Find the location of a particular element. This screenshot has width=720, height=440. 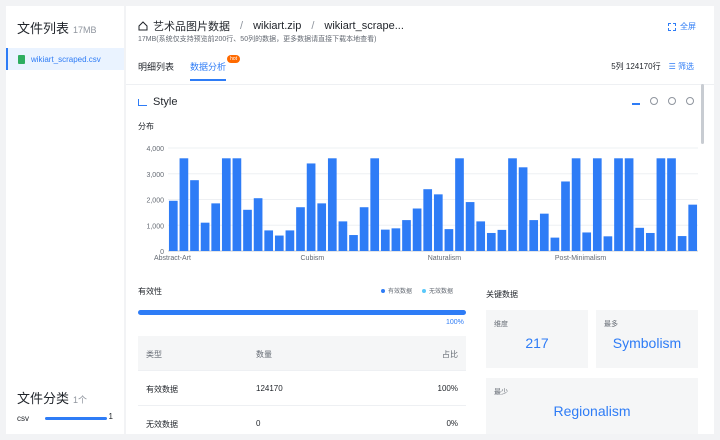

legend-invalid: 无效数据 is located at coordinates (437, 290).